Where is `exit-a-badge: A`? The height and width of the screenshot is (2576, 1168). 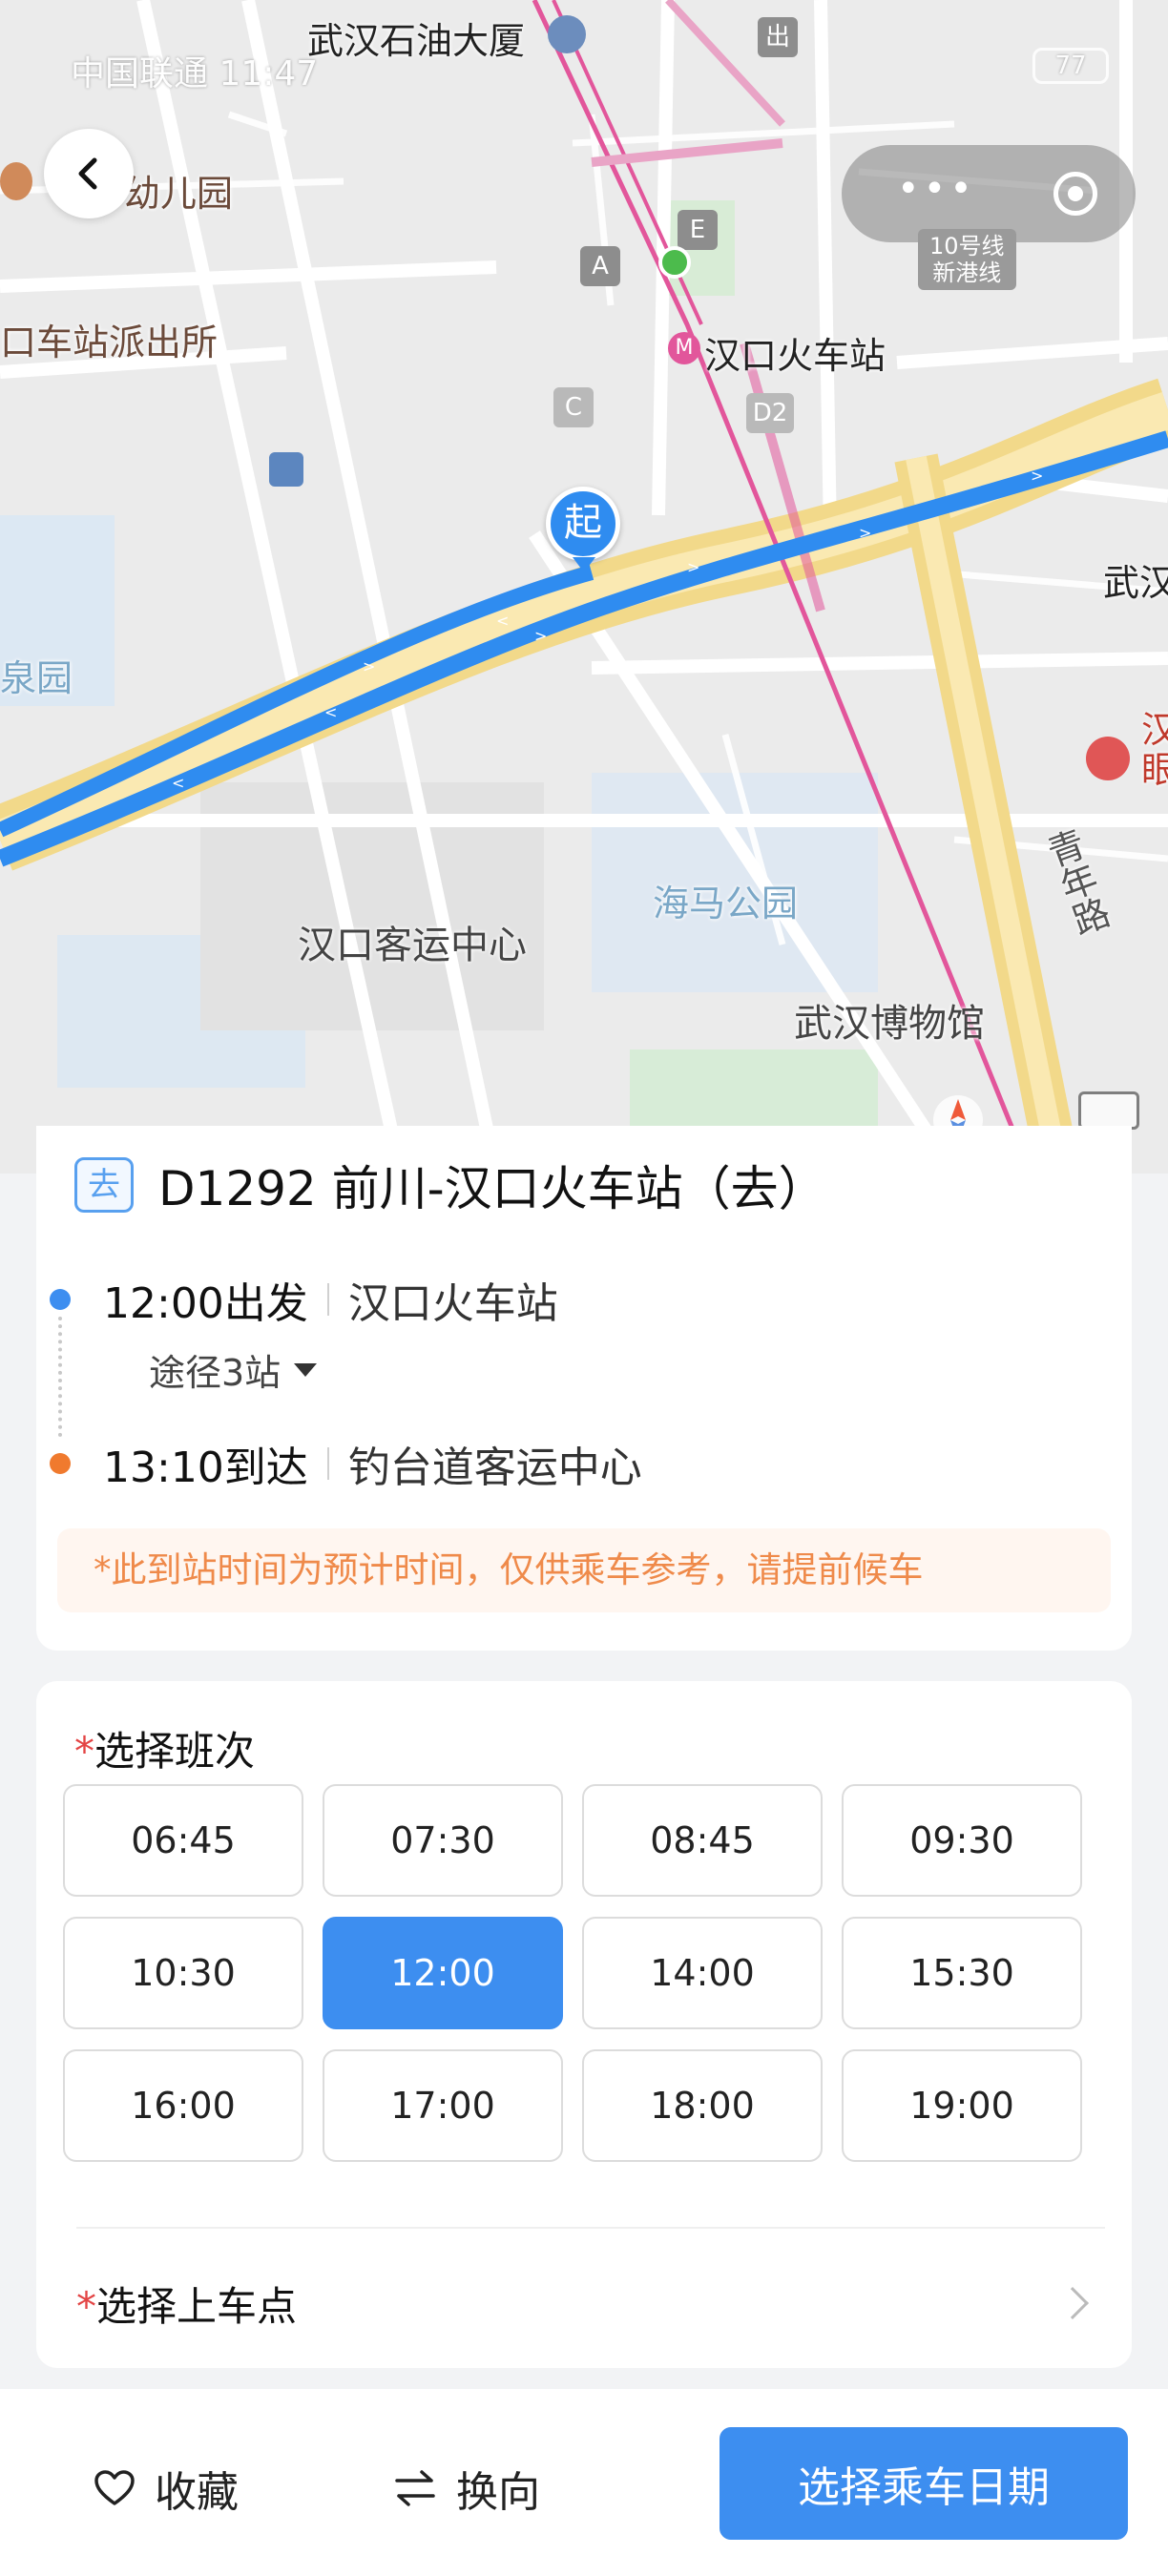
exit-a-badge: A is located at coordinates (600, 266).